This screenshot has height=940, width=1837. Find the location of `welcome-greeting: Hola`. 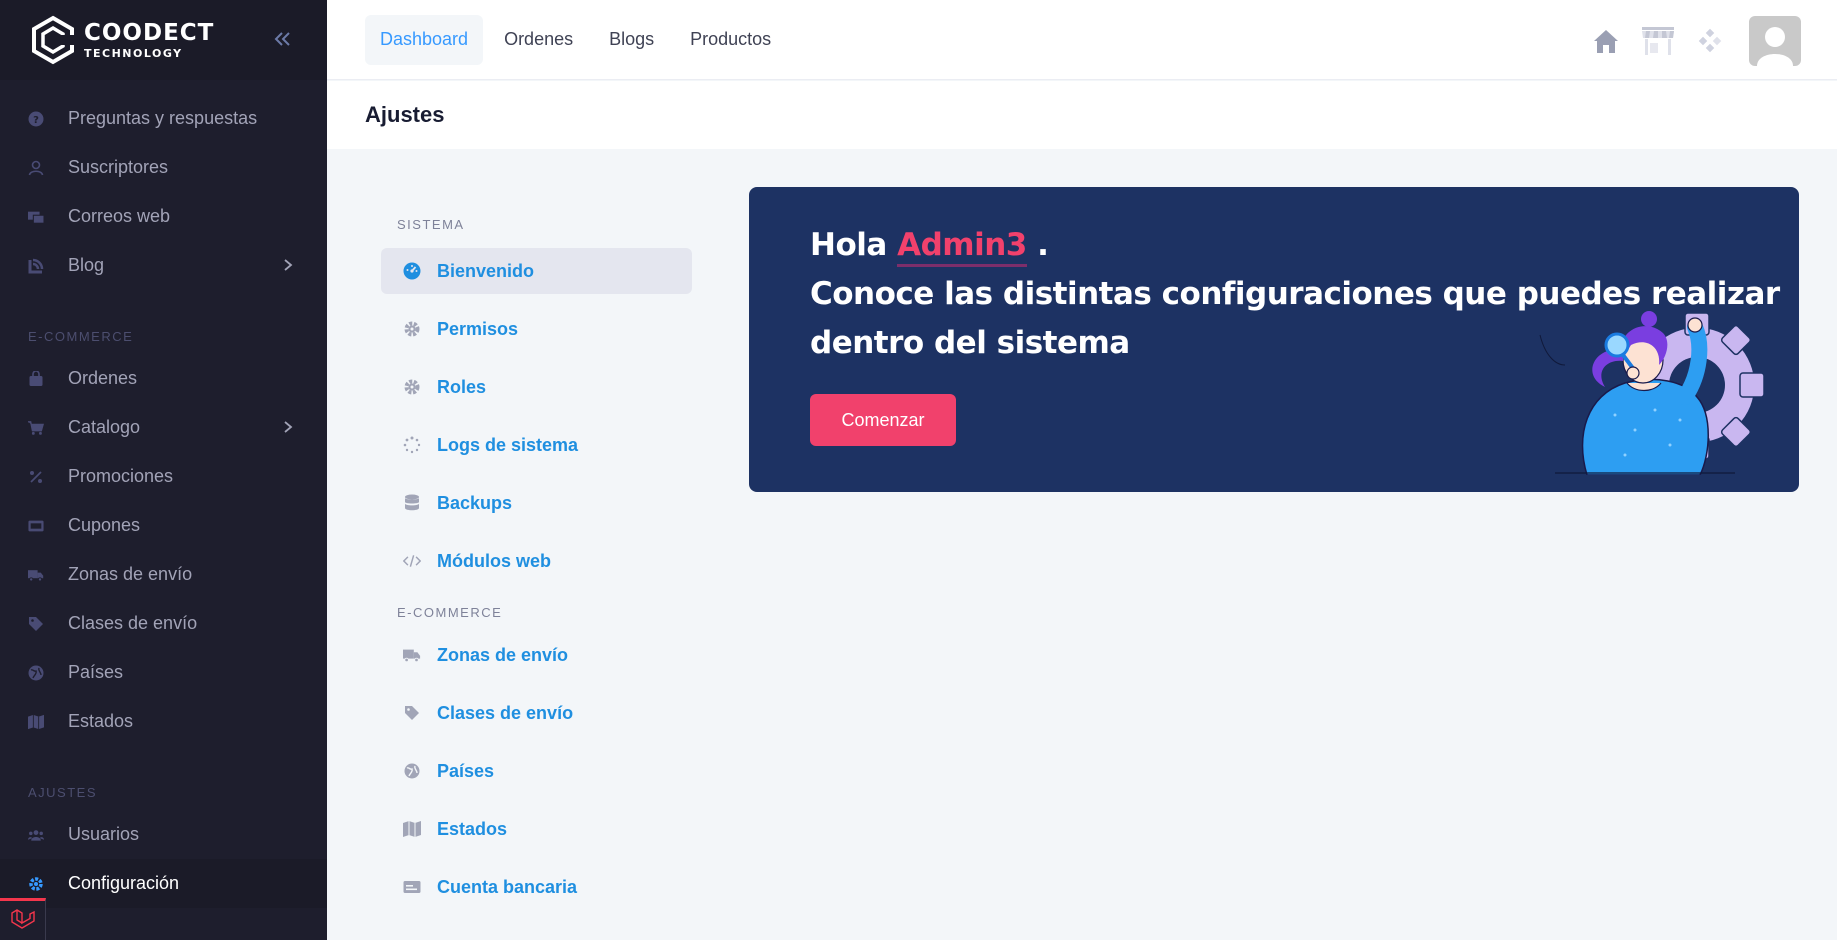

welcome-greeting: Hola is located at coordinates (848, 245).